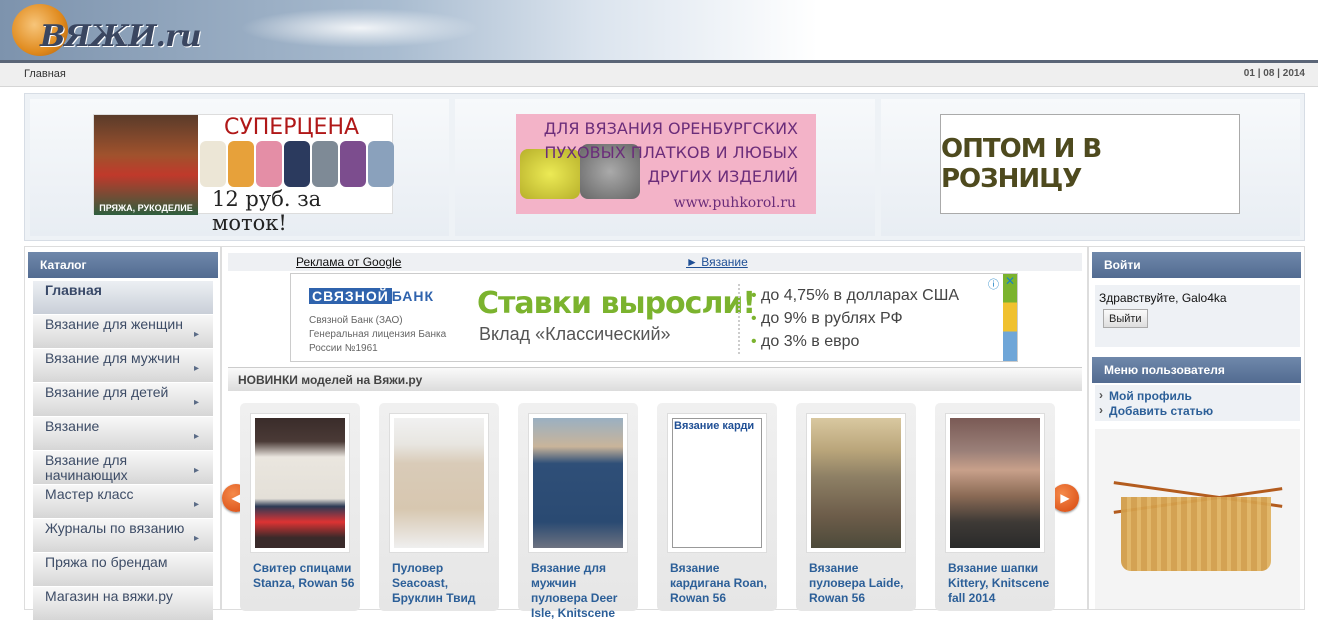 This screenshot has width=1318, height=621. Describe the element at coordinates (73, 290) in the screenshot. I see `catalog-item-label: Главная` at that location.